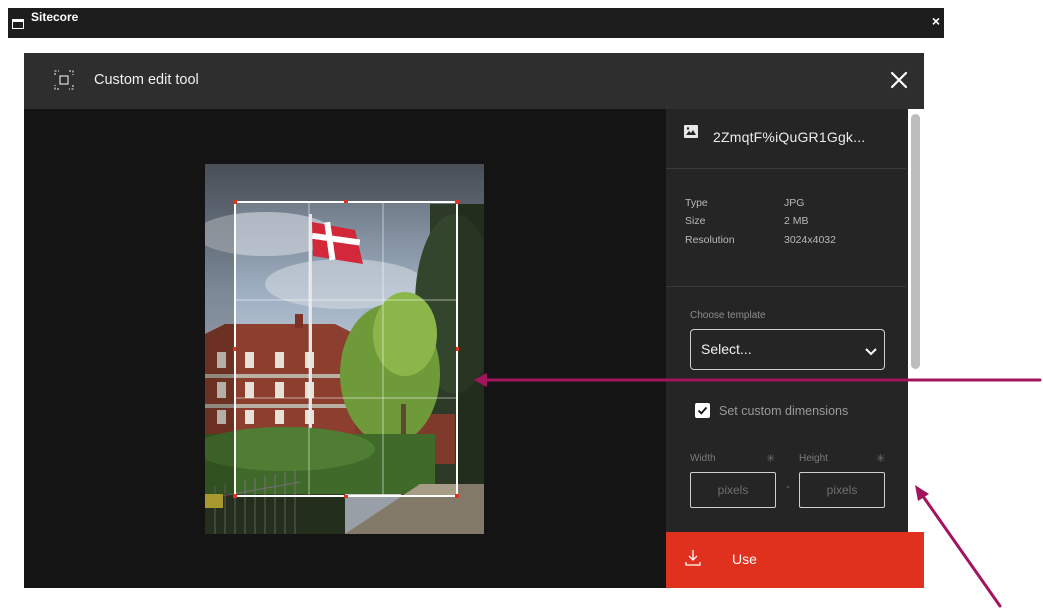 This screenshot has height=611, width=1043. I want to click on sidebar-scrollbar, so click(916, 320).